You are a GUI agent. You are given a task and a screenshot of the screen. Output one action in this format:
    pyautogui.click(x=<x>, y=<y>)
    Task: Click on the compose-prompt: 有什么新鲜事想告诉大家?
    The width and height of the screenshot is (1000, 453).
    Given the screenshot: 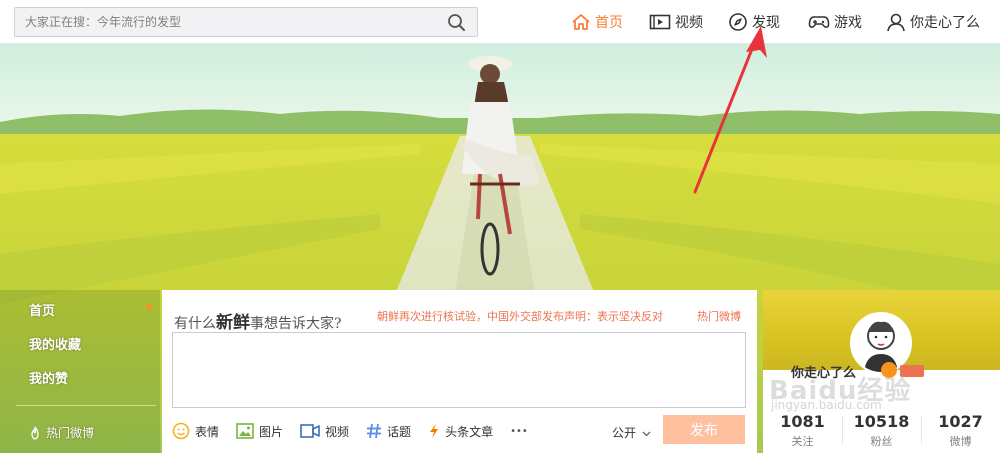 What is the action you would take?
    pyautogui.click(x=258, y=320)
    